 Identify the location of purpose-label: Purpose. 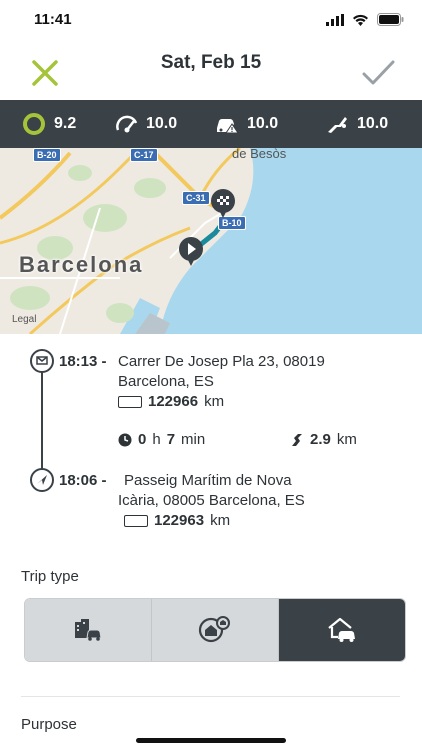
(49, 724).